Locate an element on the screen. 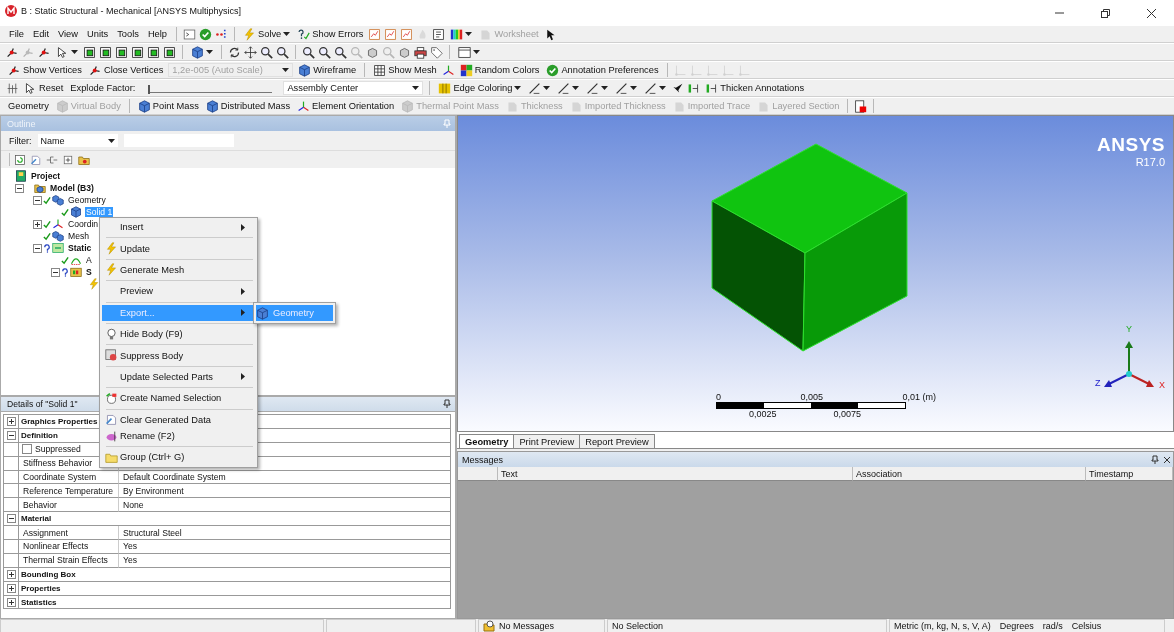  menu-item: Preview is located at coordinates (178, 291).